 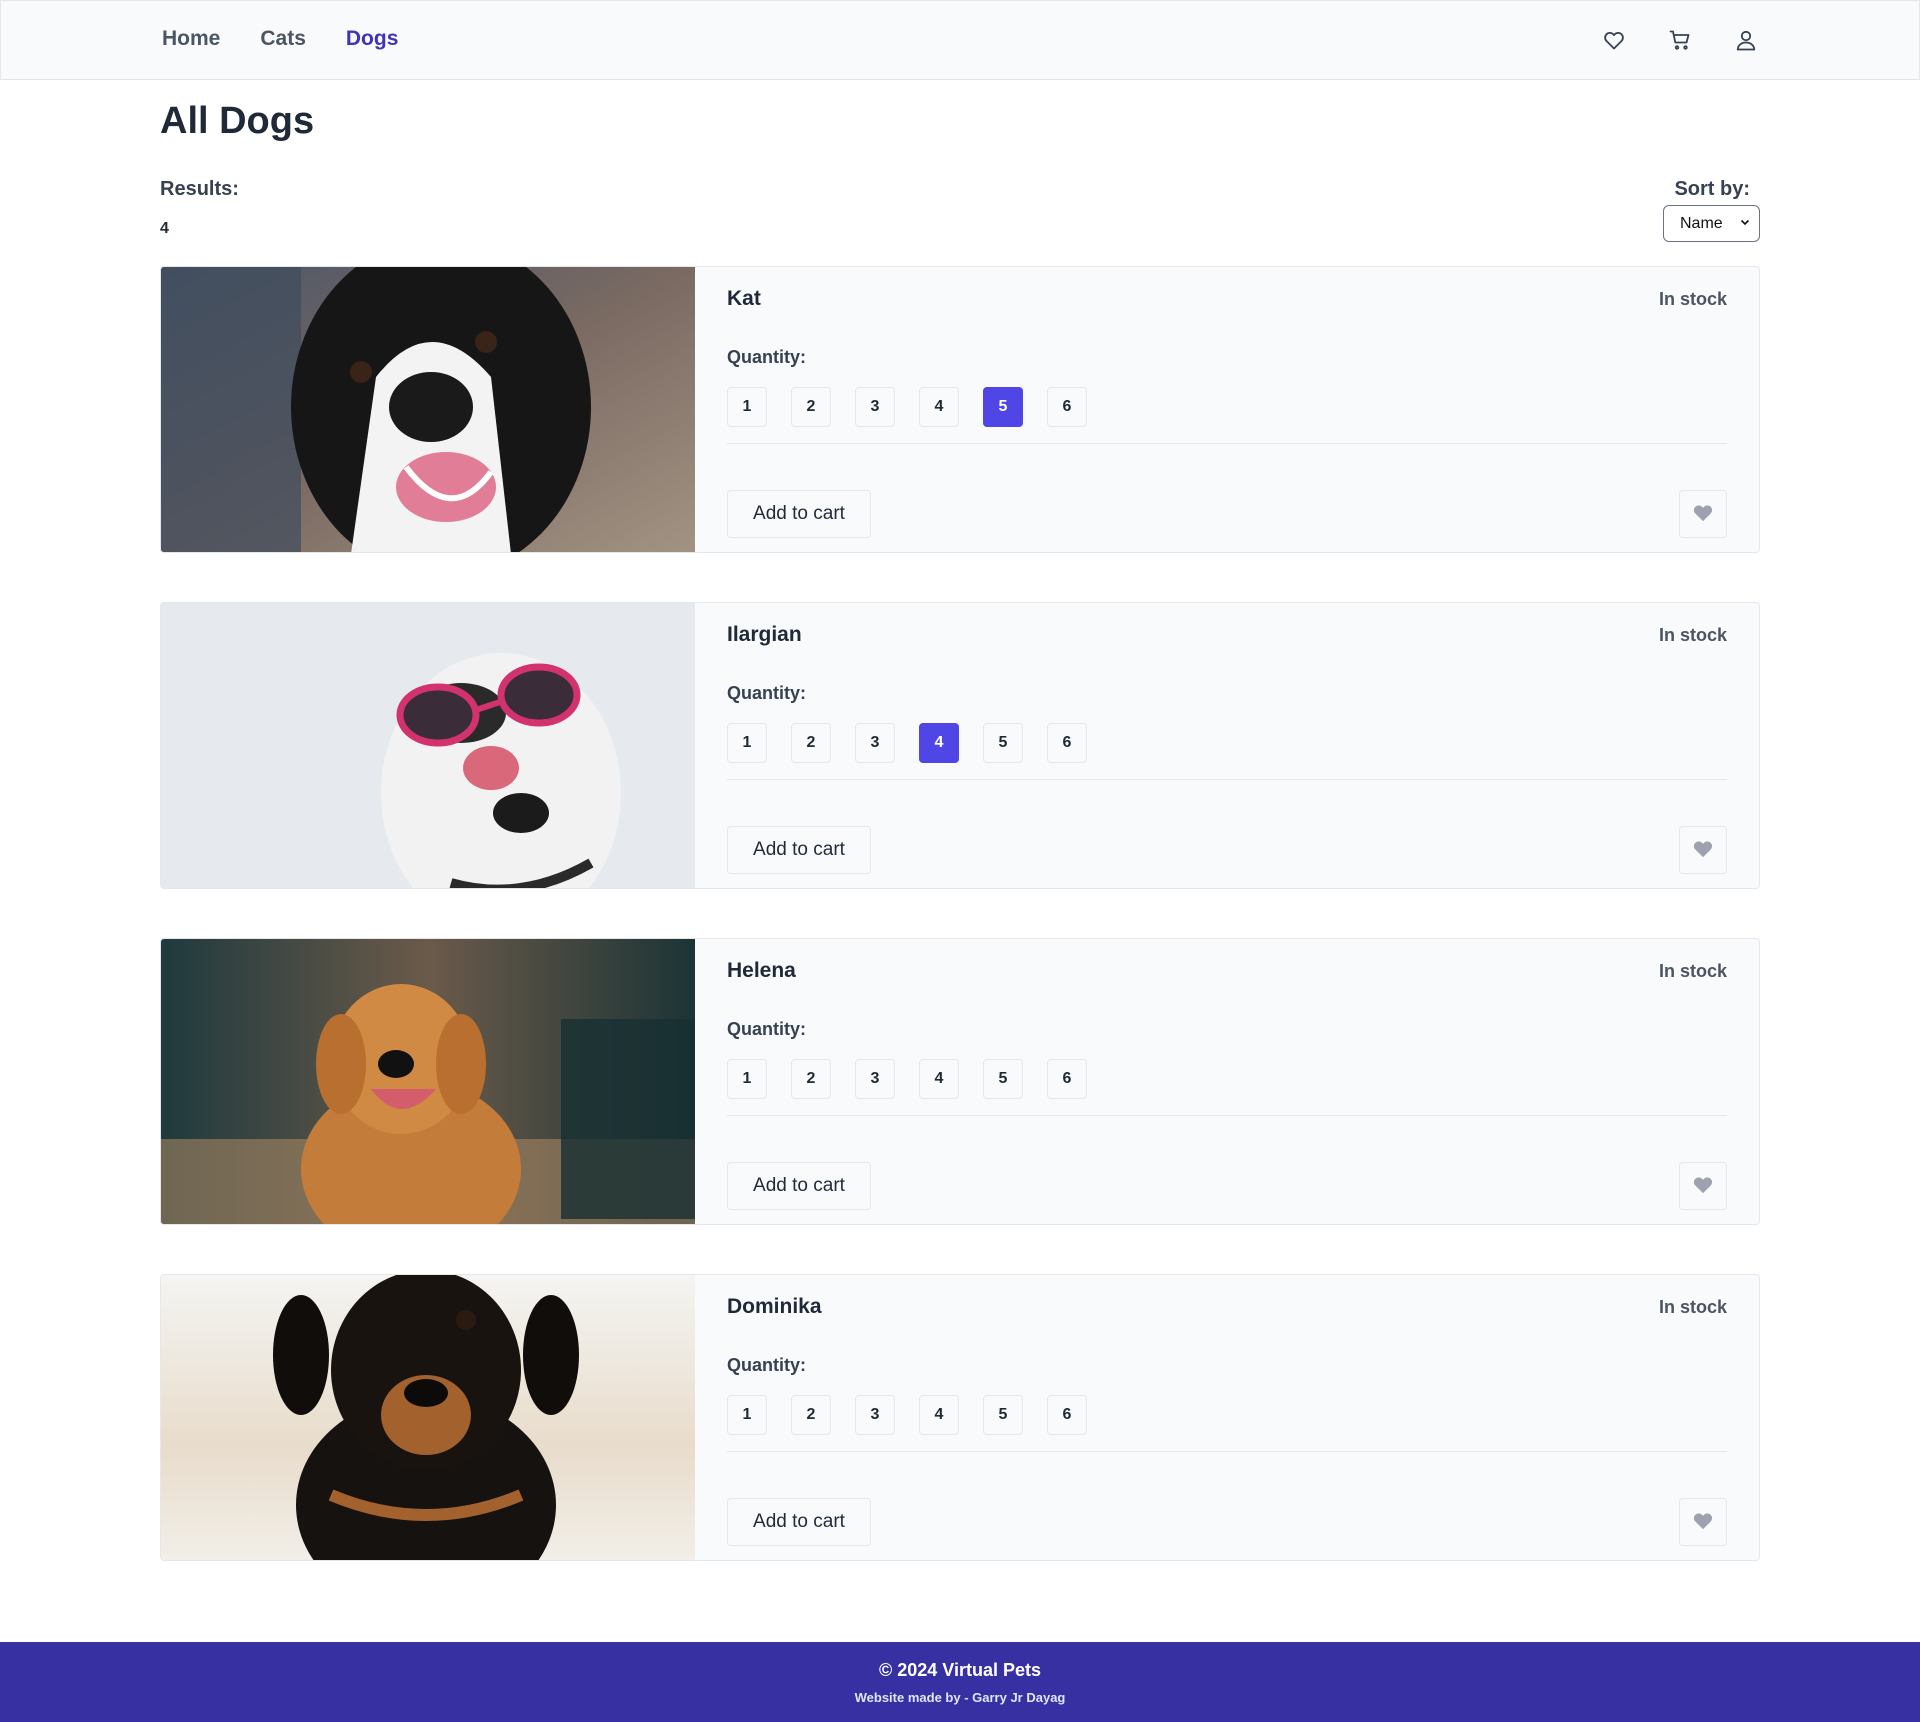 I want to click on sort-select: Name, so click(x=1711, y=223).